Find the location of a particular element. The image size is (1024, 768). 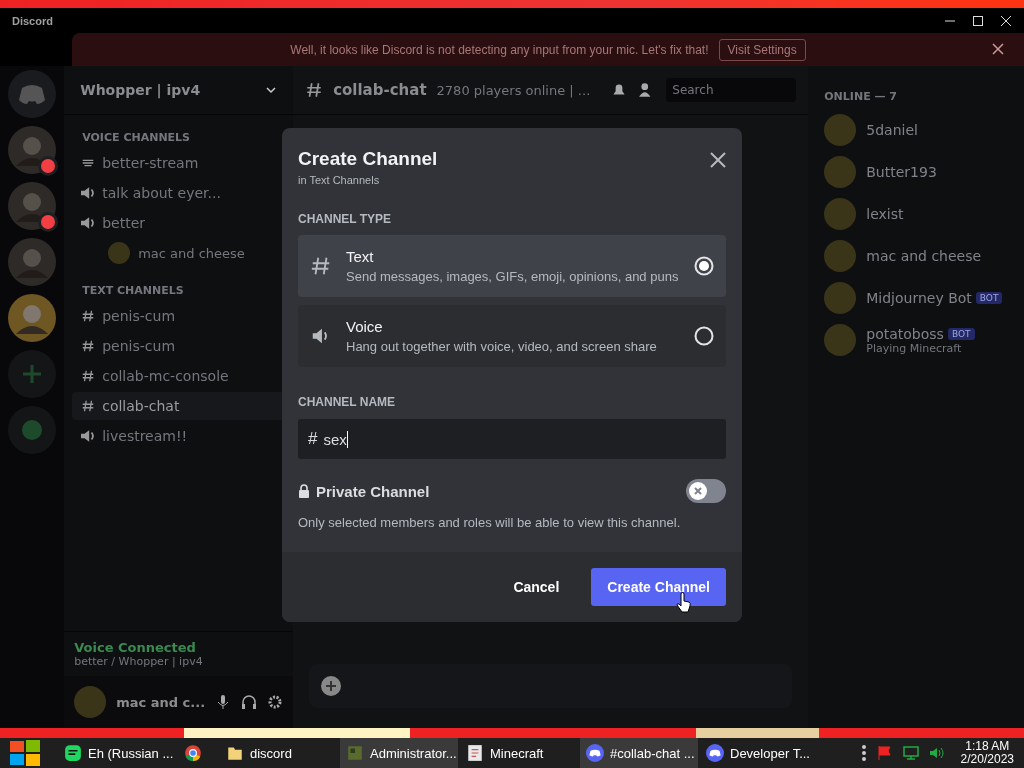

member-item: 5daniel is located at coordinates (916, 130).